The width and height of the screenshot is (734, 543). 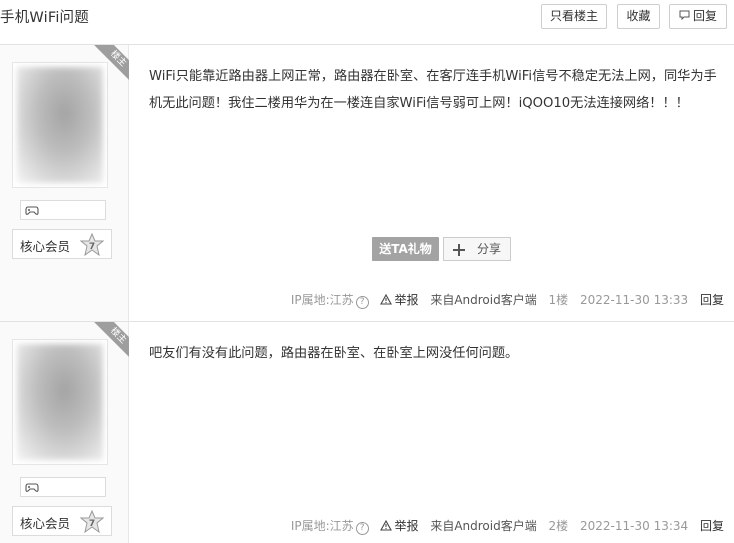 What do you see at coordinates (634, 526) in the screenshot?
I see `post-time: 2022-11-30 13:34` at bounding box center [634, 526].